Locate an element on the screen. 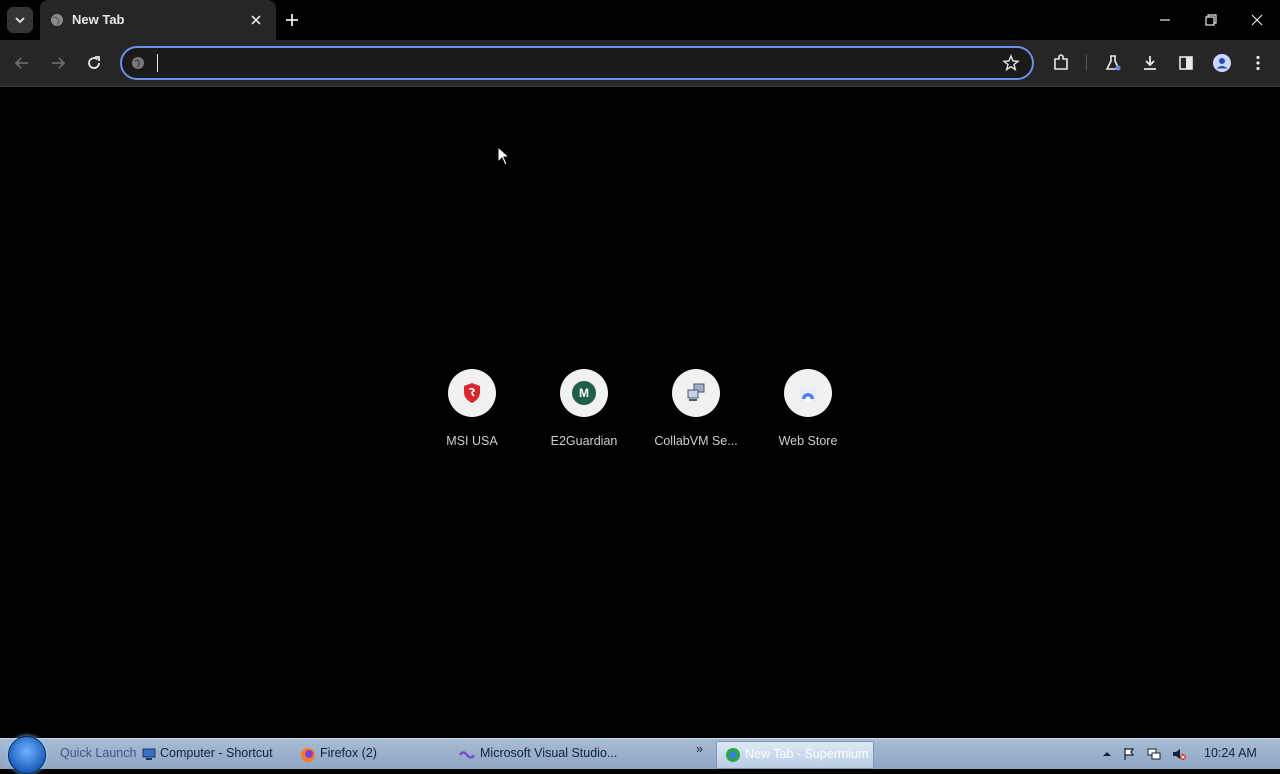 This screenshot has width=1280, height=774. bookmark-star-icon is located at coordinates (1011, 63).